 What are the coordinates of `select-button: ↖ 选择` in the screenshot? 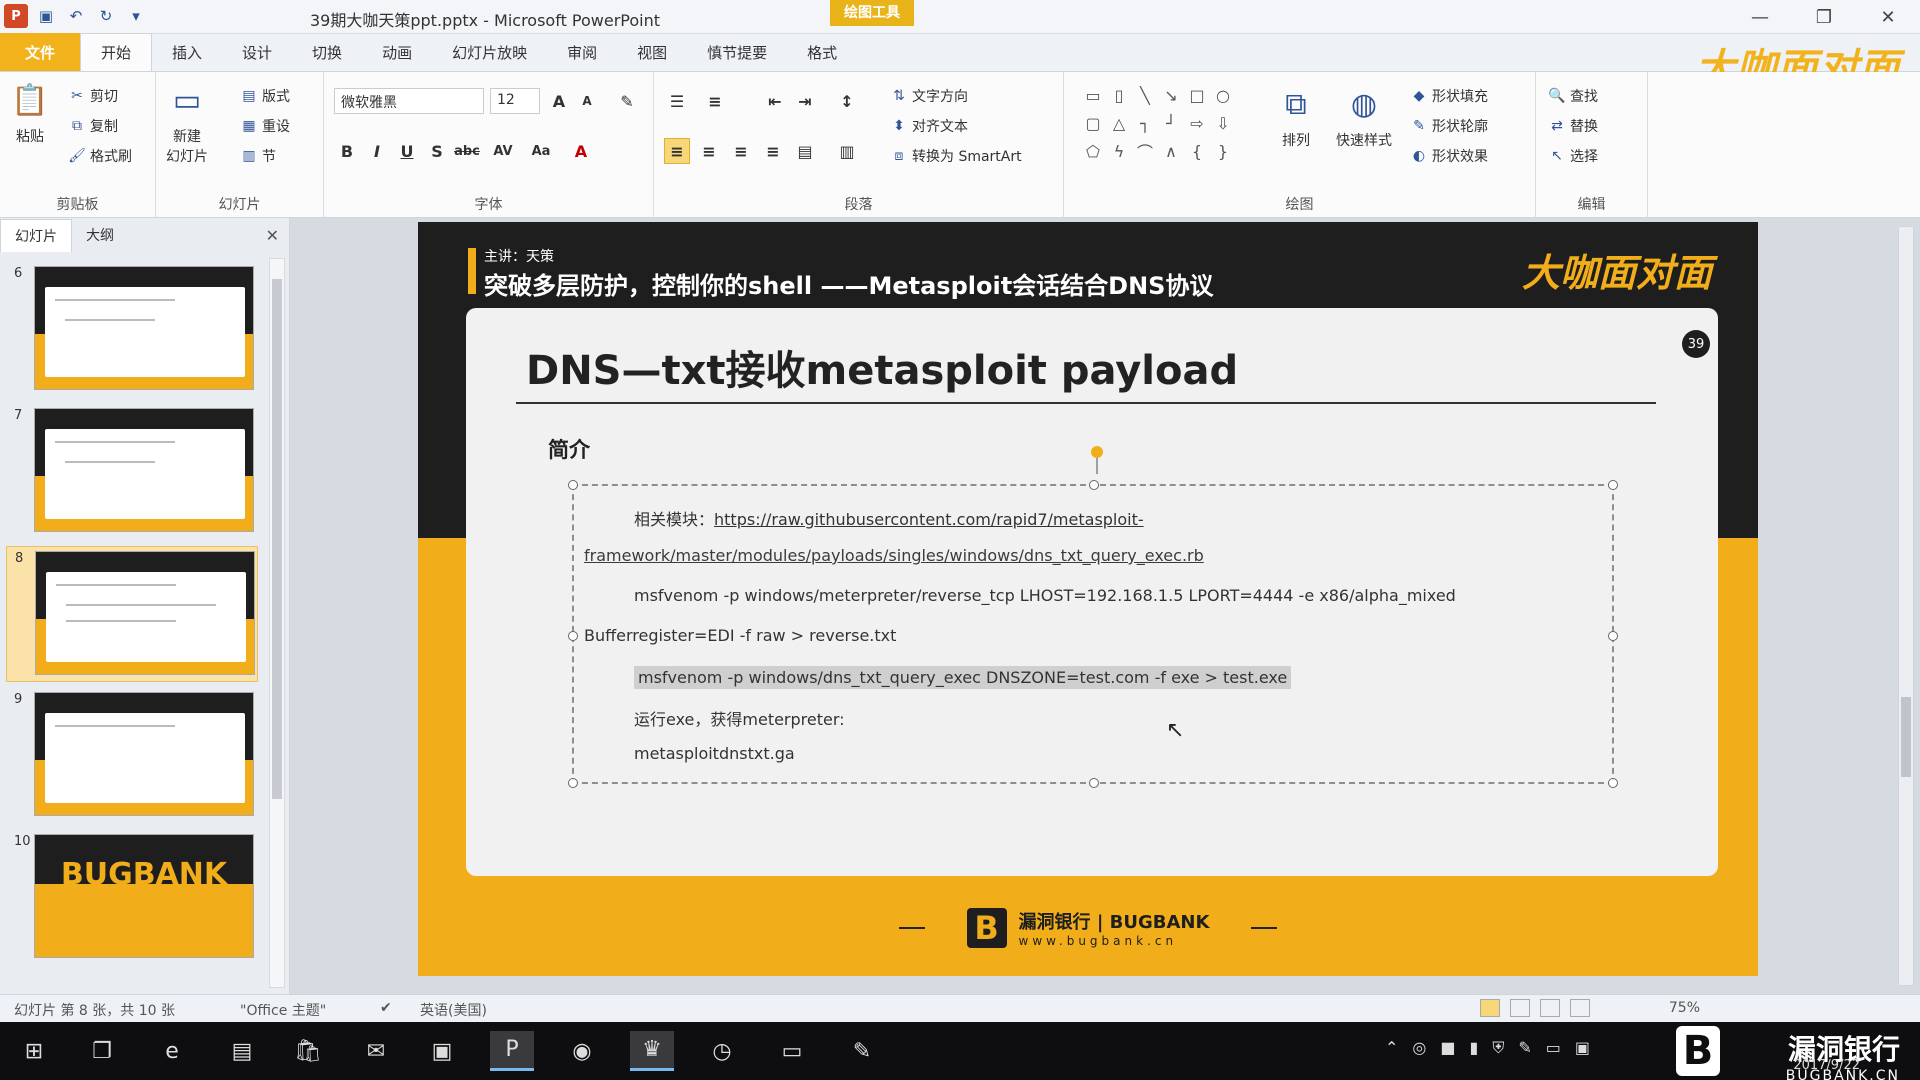 It's located at (1573, 156).